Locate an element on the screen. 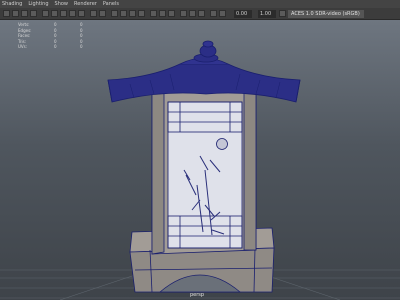 The image size is (400, 300). gamma-field: 1.00 is located at coordinates (267, 14).